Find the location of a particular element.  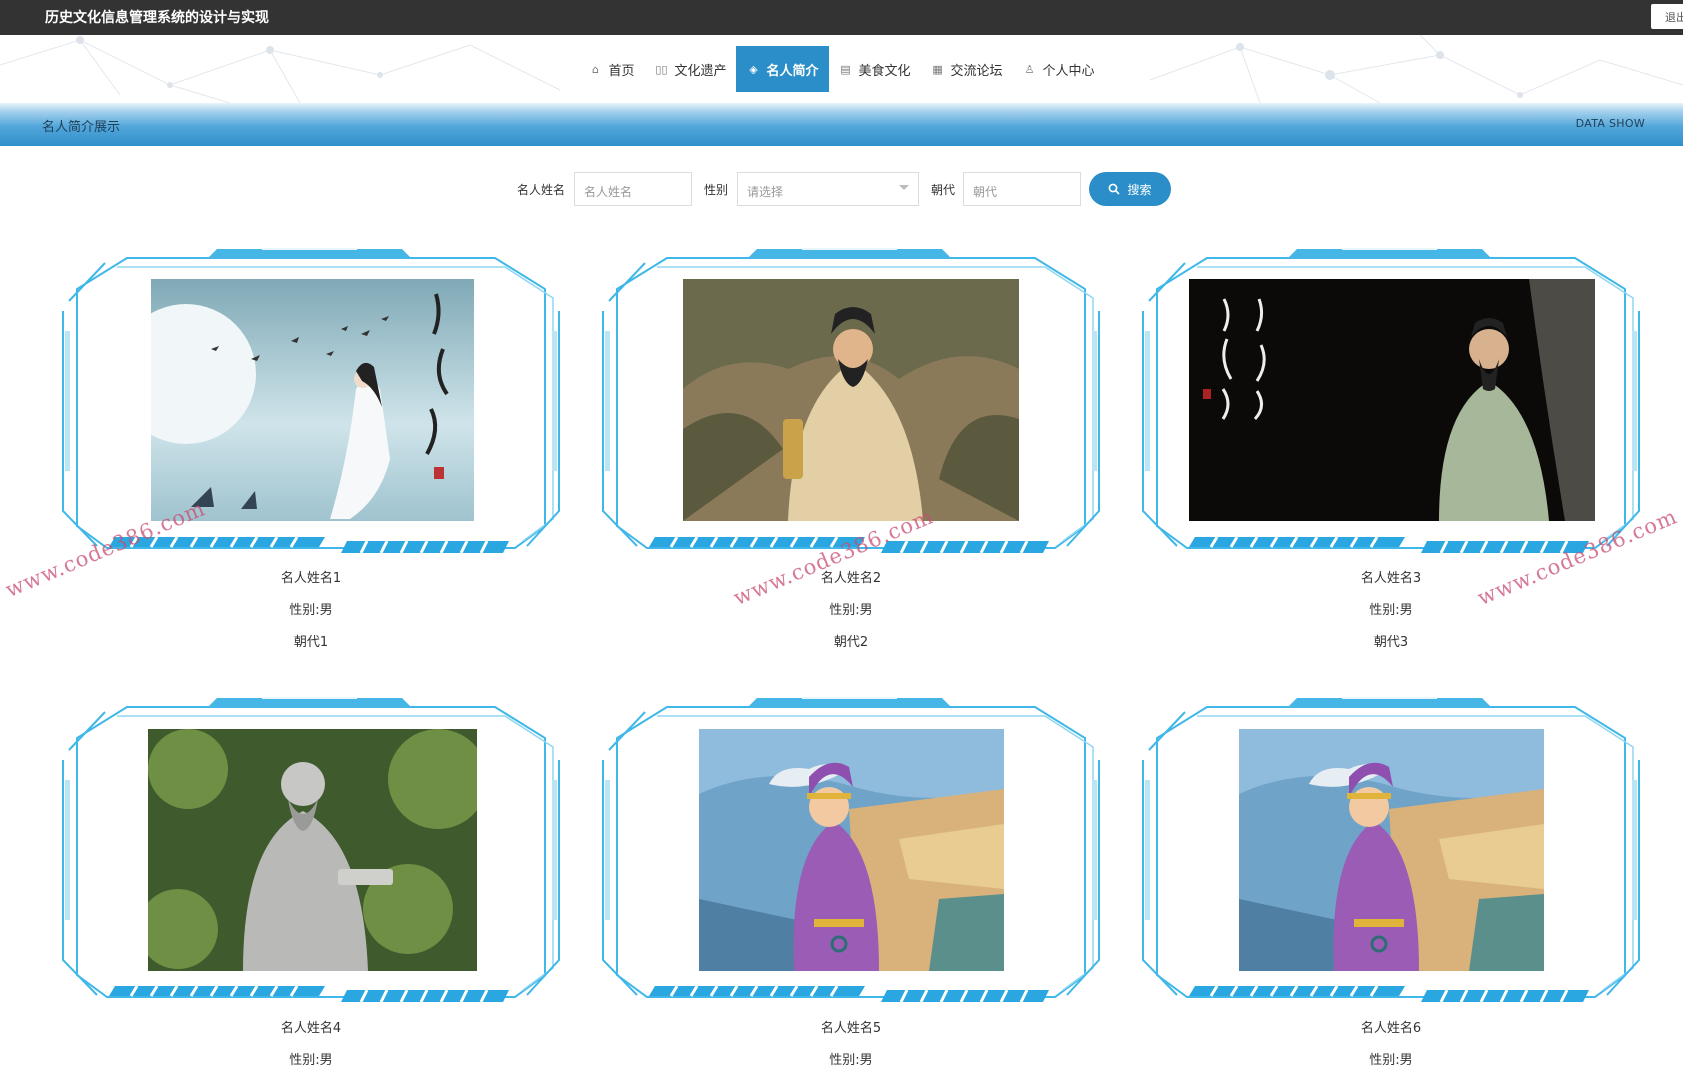

apps-icon: ▦ is located at coordinates (937, 69).